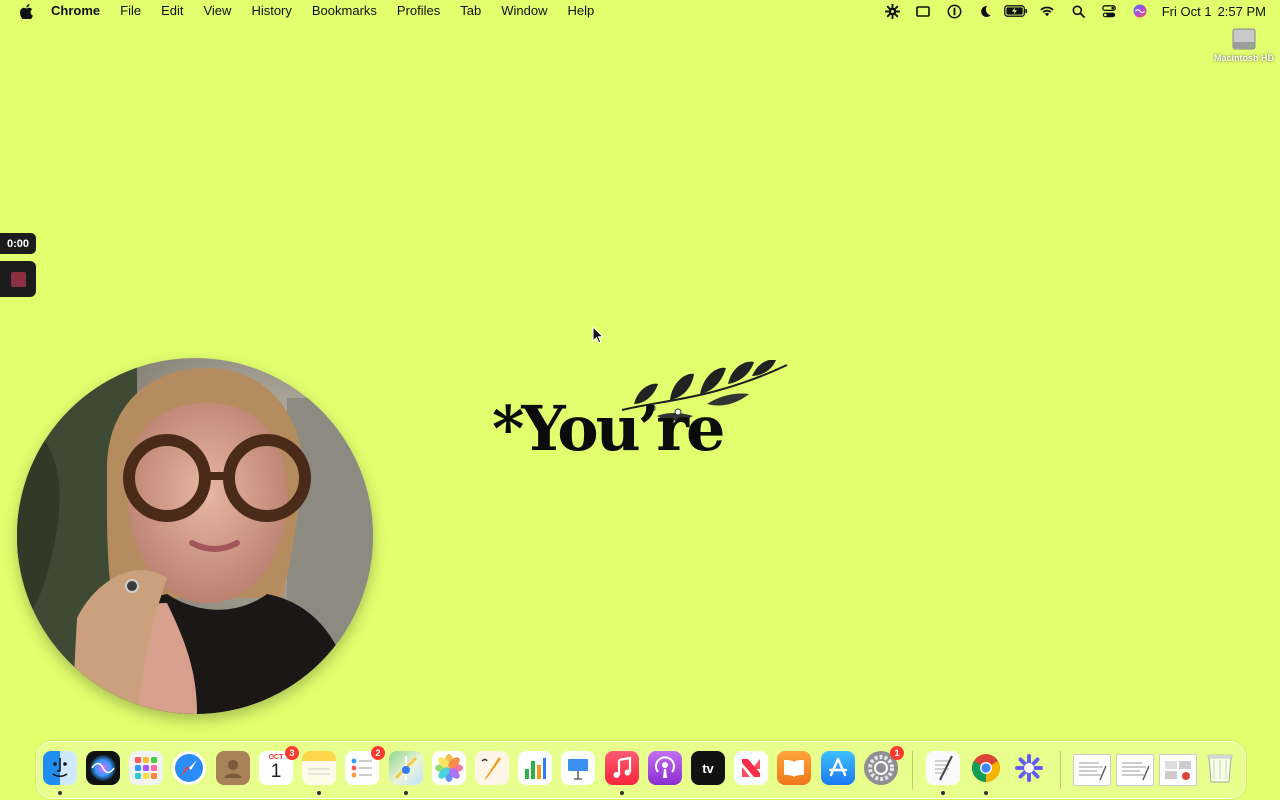  What do you see at coordinates (581, 11) in the screenshot?
I see `menu-help: Help` at bounding box center [581, 11].